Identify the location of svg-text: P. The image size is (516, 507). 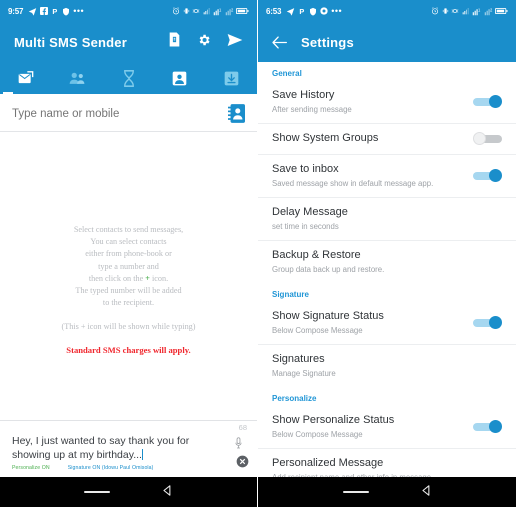
(302, 11).